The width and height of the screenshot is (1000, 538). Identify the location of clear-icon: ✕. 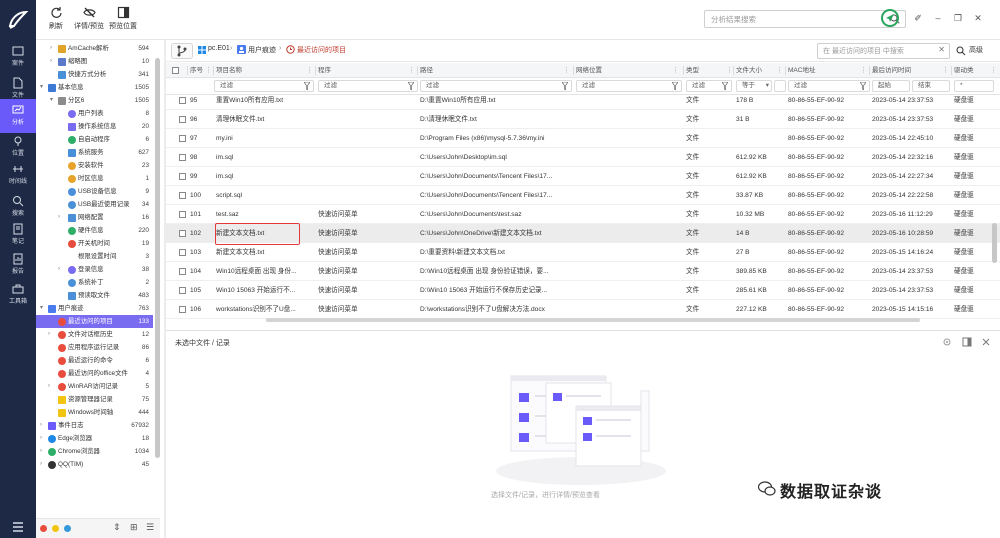
(941, 49).